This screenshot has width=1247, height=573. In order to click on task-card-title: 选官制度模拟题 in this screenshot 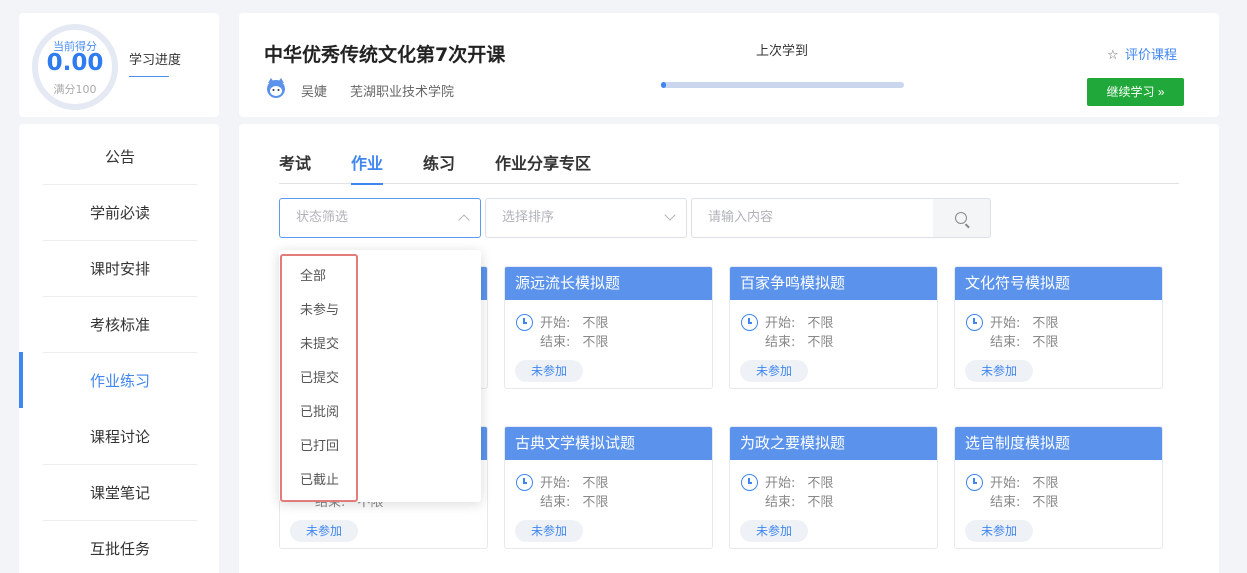, I will do `click(1058, 443)`.